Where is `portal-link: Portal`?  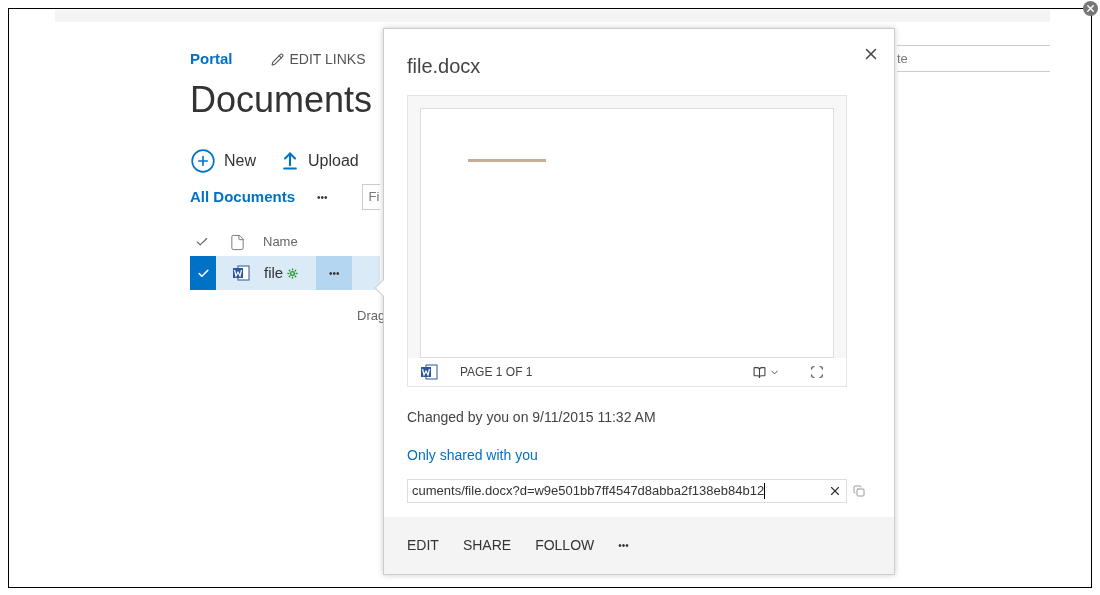 portal-link: Portal is located at coordinates (211, 59).